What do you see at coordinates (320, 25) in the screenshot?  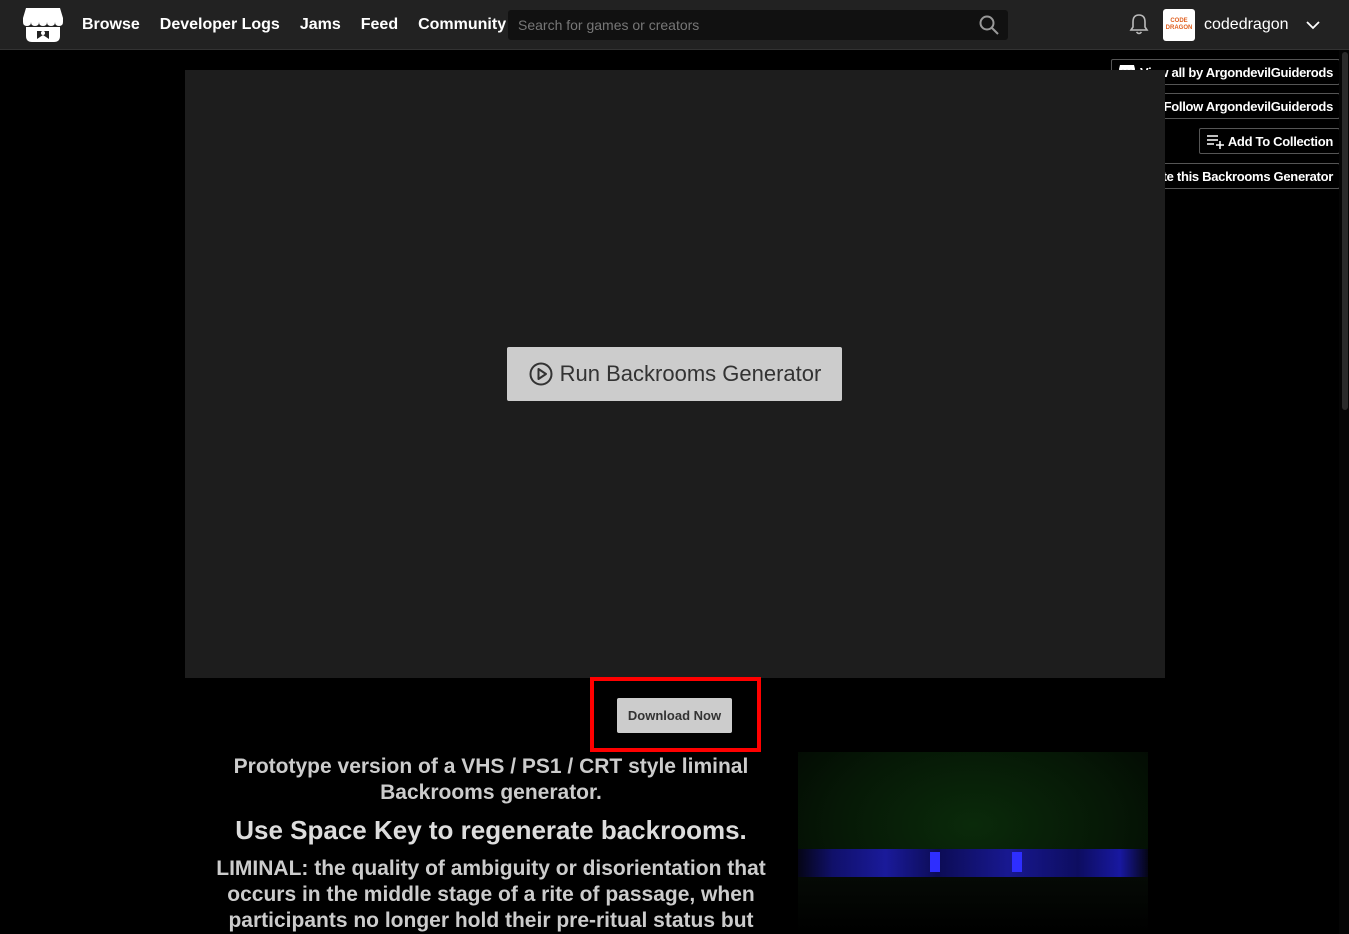 I see `nav-jams: Jams` at bounding box center [320, 25].